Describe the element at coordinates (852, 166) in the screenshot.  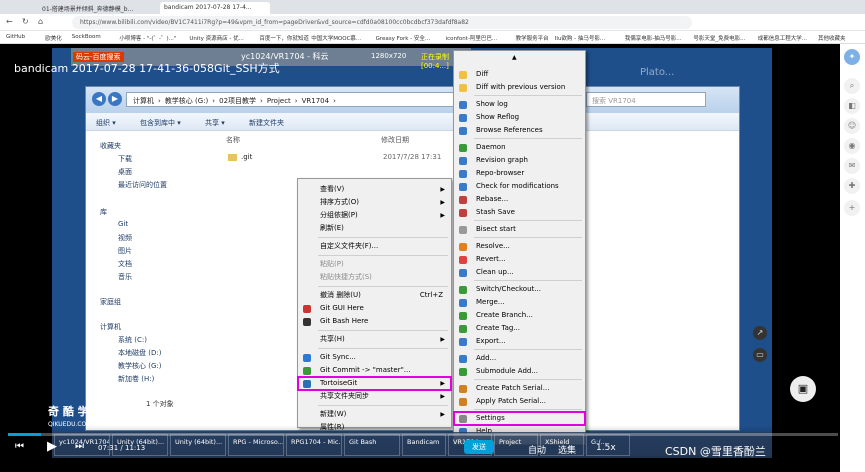
I see `outlook-icon: ✉` at that location.